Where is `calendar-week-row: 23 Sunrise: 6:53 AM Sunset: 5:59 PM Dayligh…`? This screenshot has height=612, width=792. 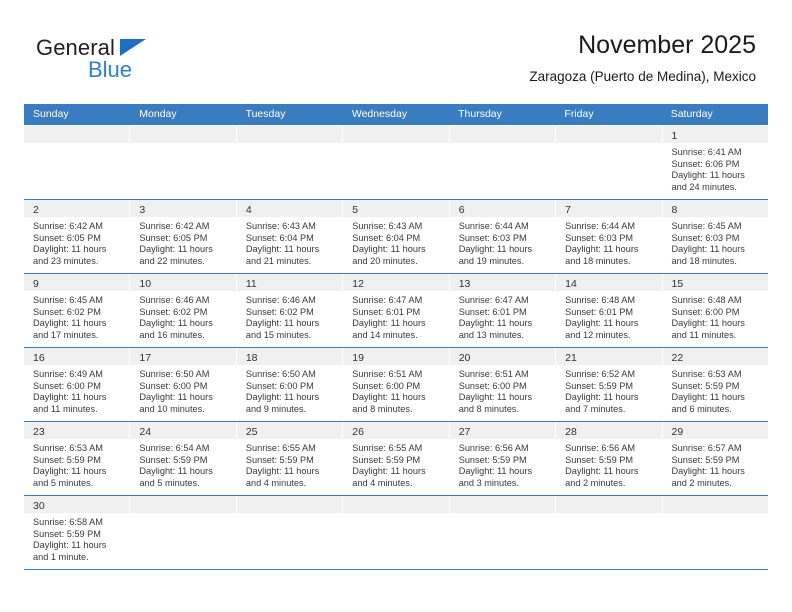 calendar-week-row: 23 Sunrise: 6:53 AM Sunset: 5:59 PM Dayligh… is located at coordinates (396, 459).